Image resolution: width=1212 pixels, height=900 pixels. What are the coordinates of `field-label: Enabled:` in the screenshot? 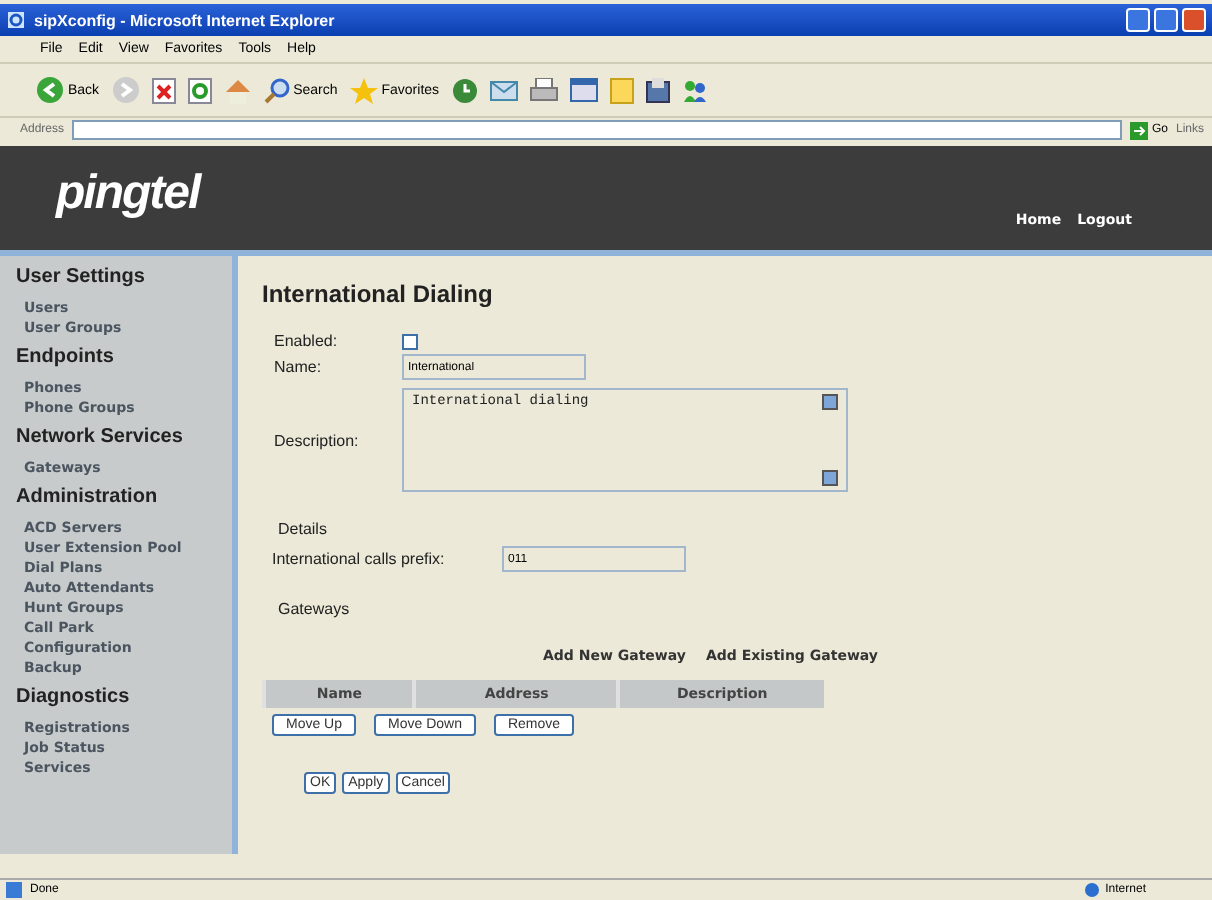 It's located at (307, 341).